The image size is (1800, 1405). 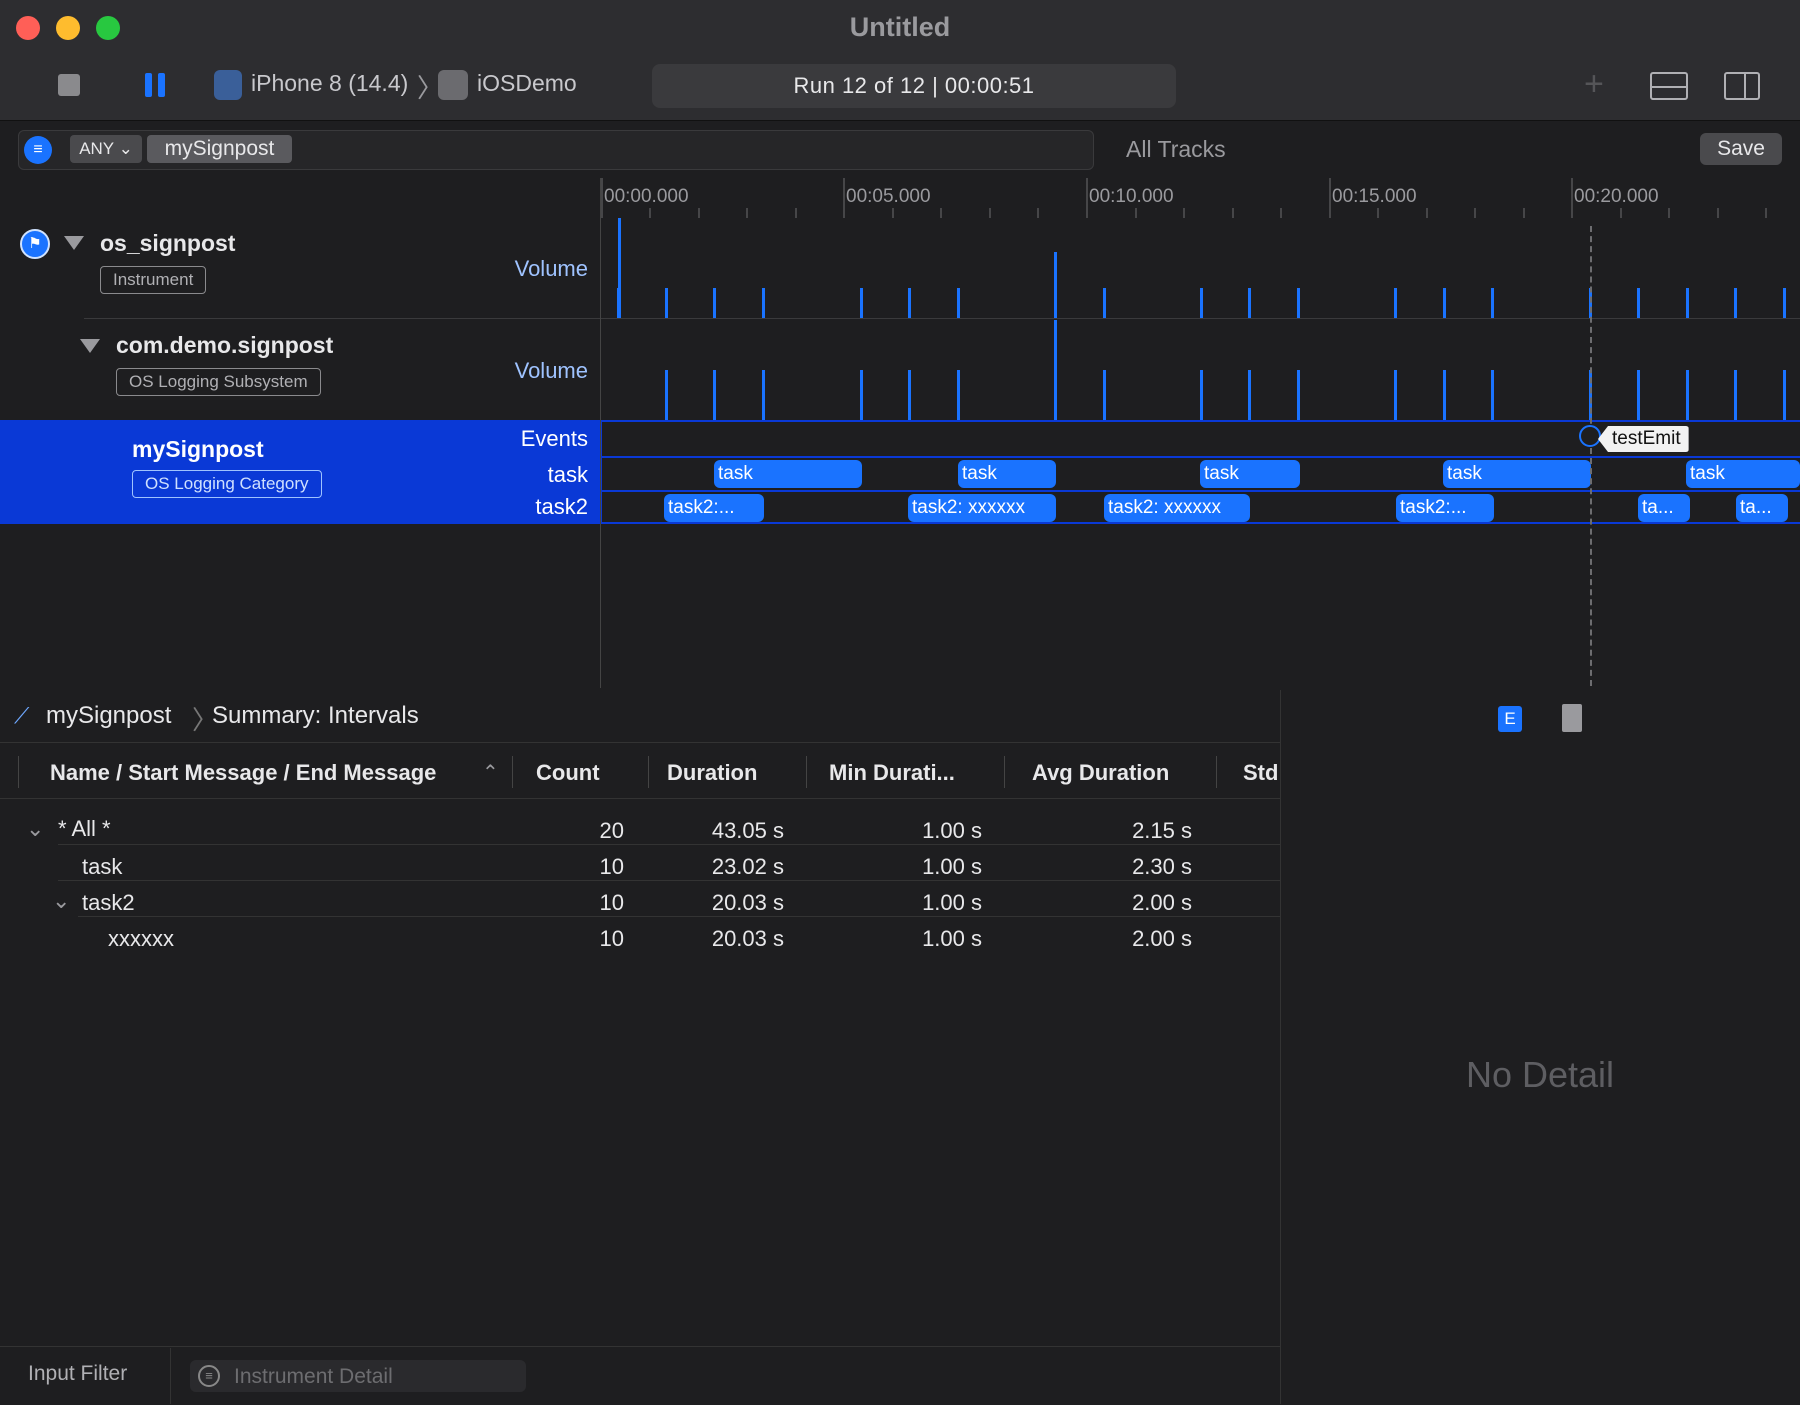 I want to click on event-marker-icon, so click(x=1590, y=436).